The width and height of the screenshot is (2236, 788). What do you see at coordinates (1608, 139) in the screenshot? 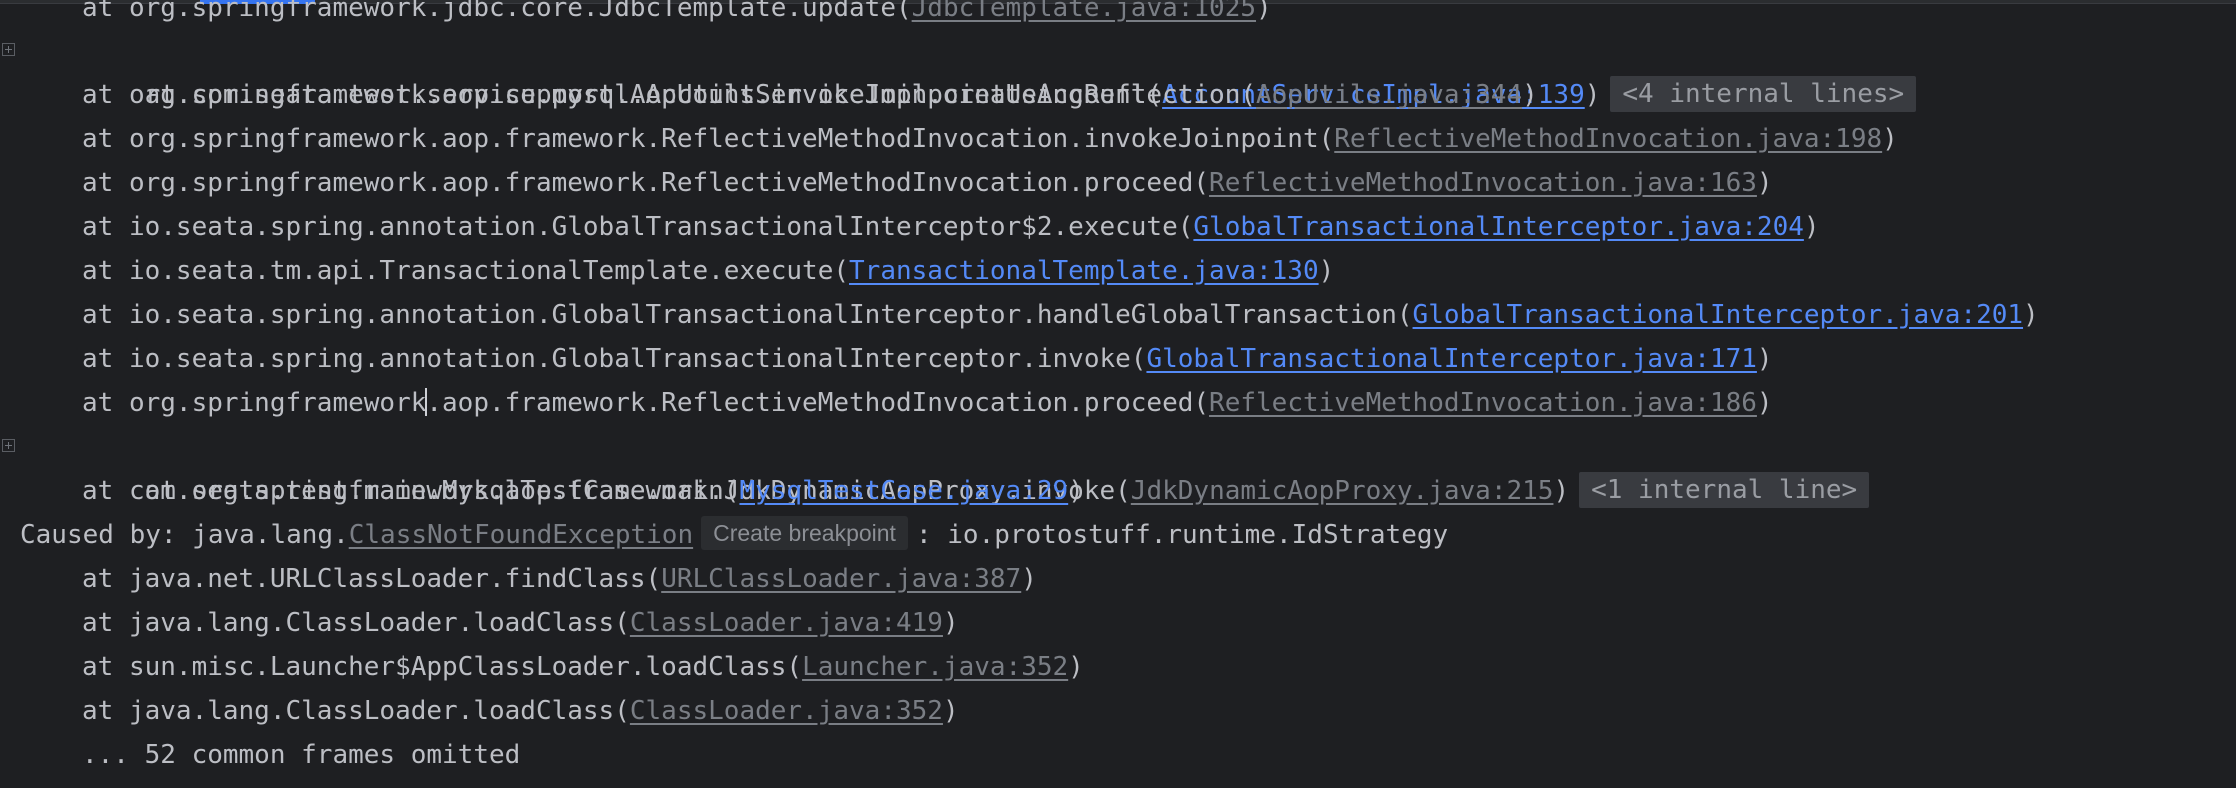
I see `source-link: ReflectiveMethodInvocation.java:198` at bounding box center [1608, 139].